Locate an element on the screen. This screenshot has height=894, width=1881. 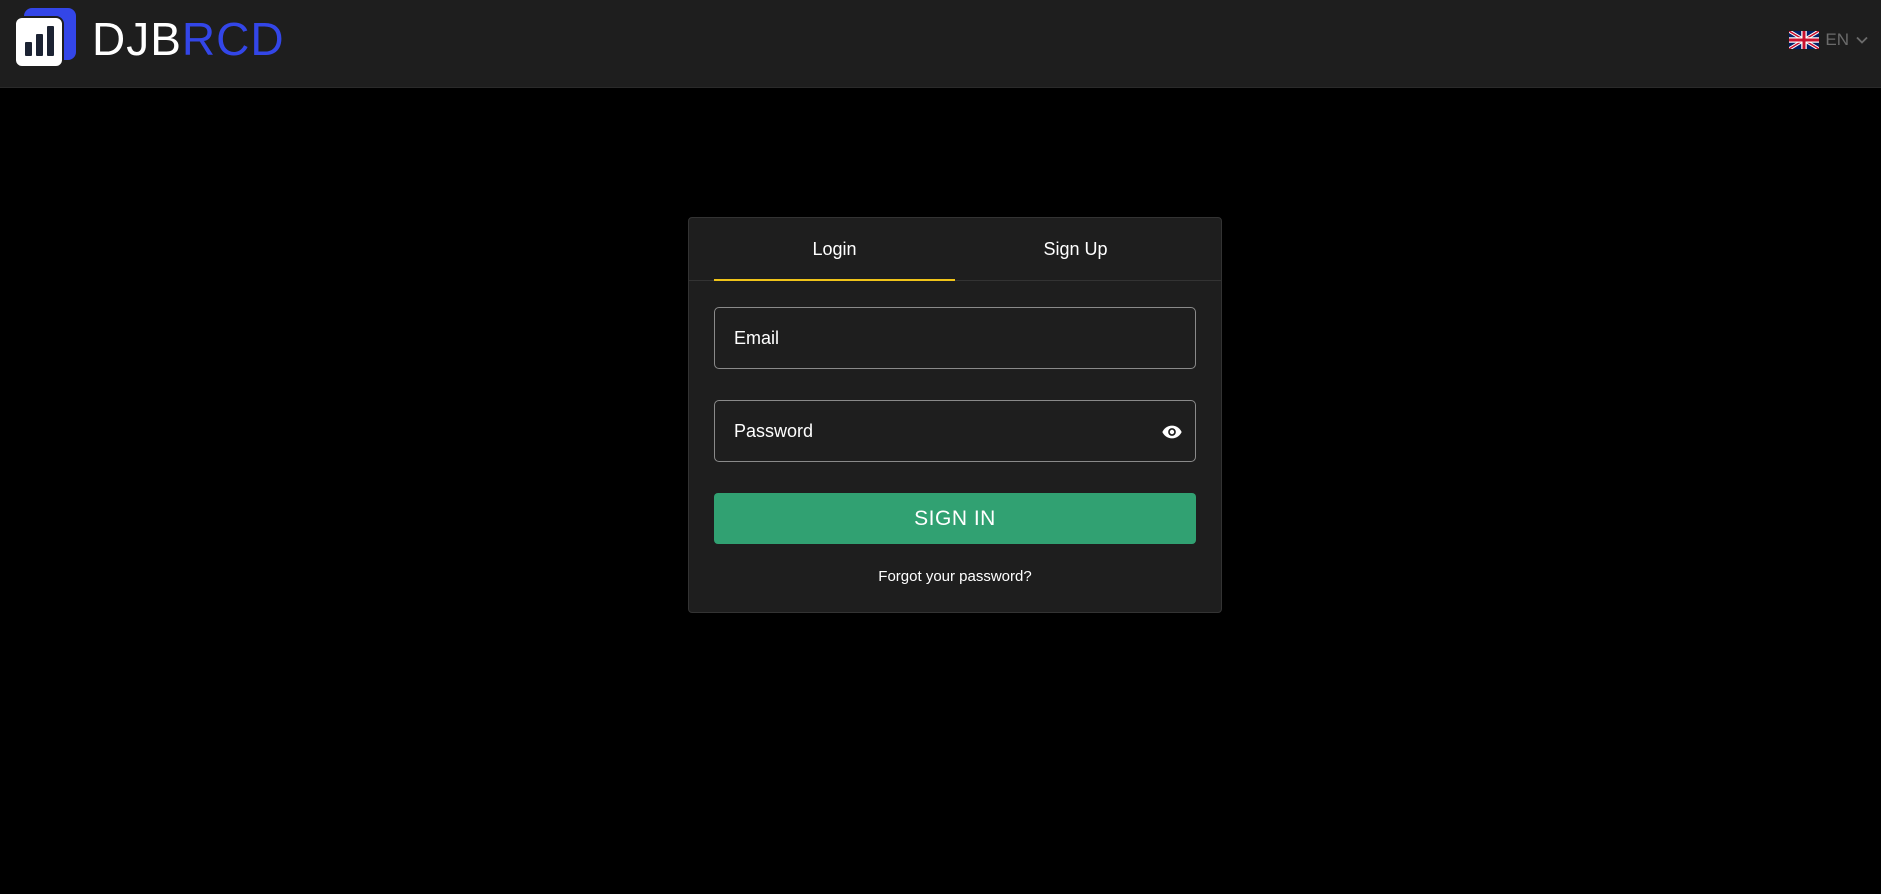
email-field-wrapper is located at coordinates (955, 338).